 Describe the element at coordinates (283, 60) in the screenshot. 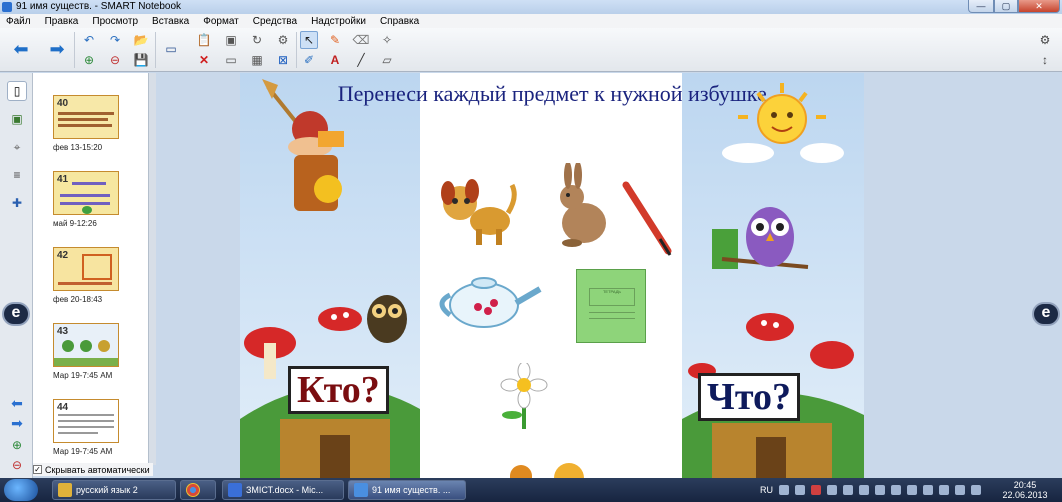

I see `fit-icon: ⊠` at that location.